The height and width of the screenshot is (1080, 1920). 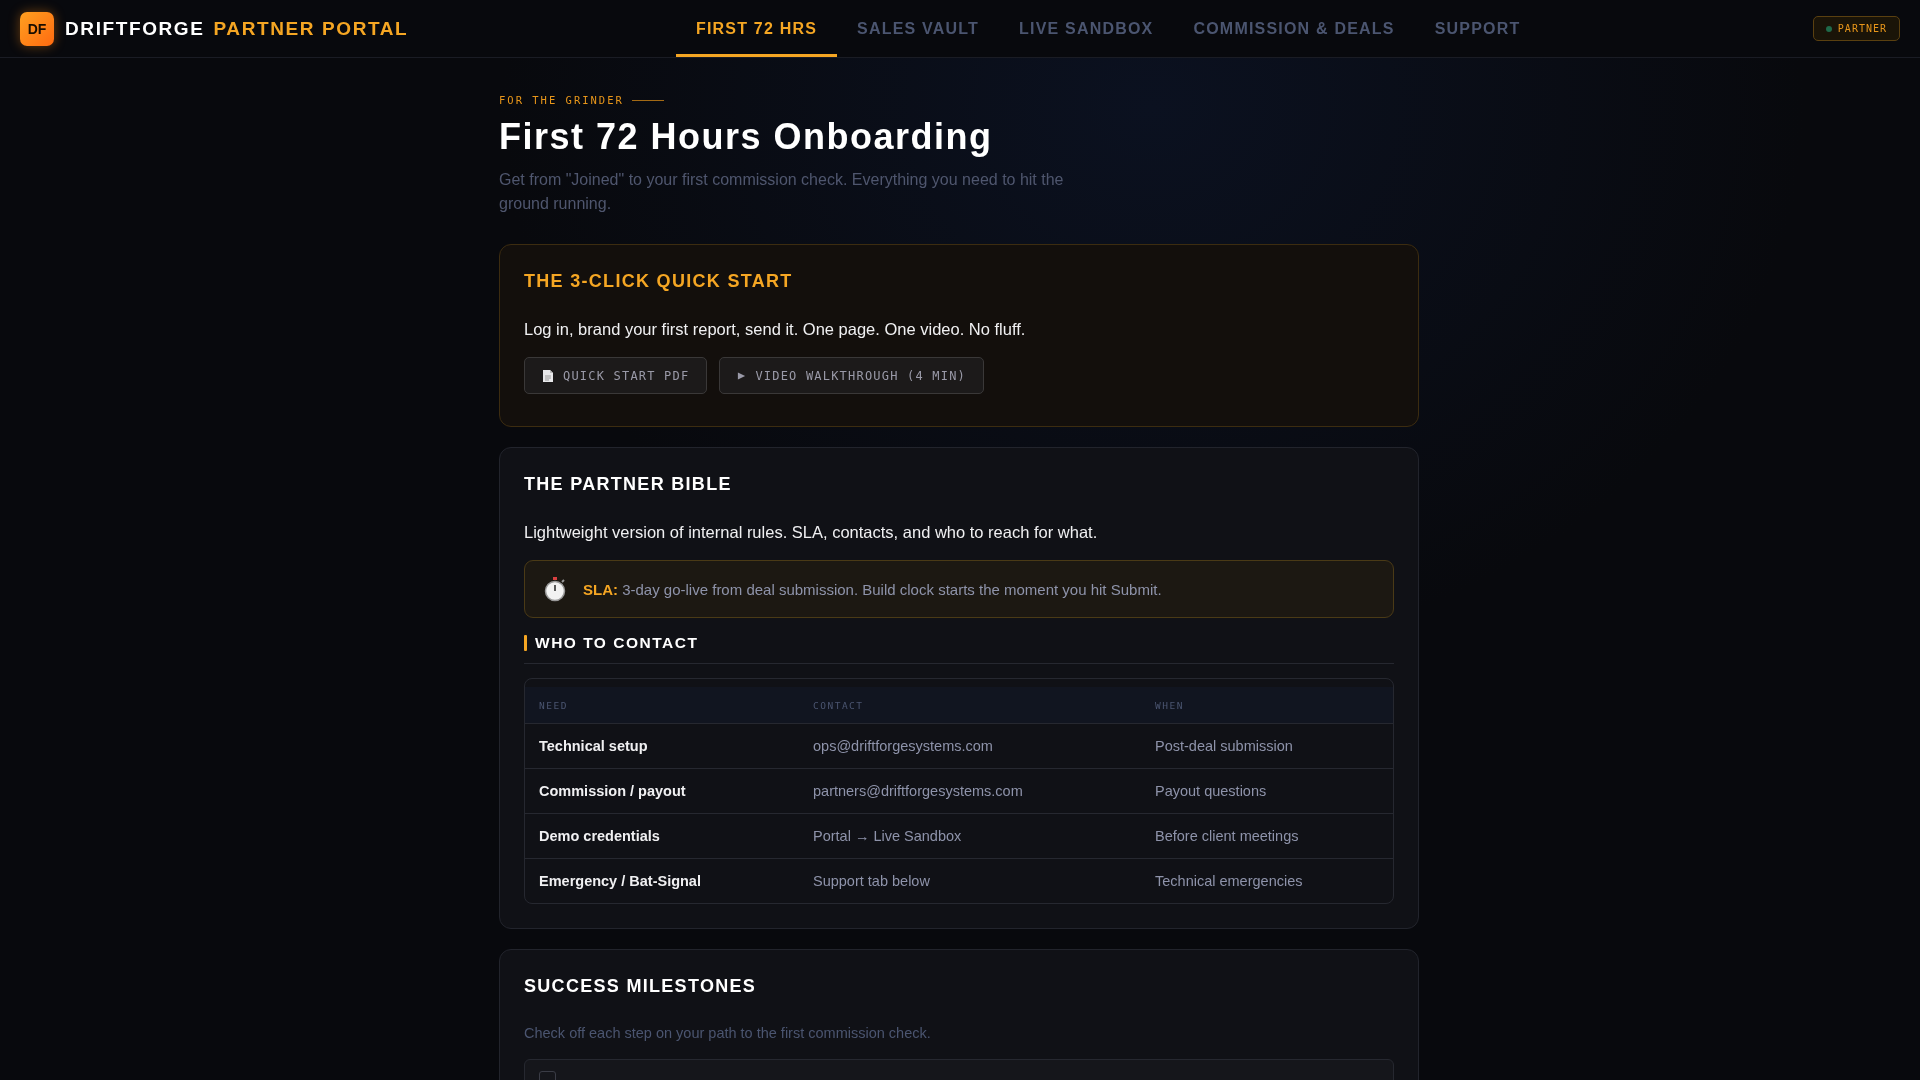 I want to click on nav-tab: SALES VAULT, so click(x=918, y=28).